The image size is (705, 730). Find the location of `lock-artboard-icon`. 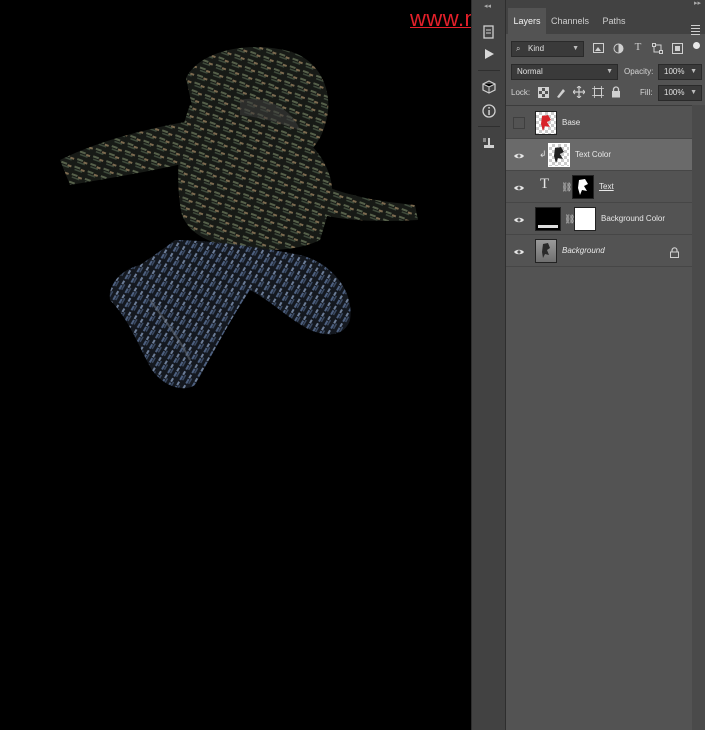

lock-artboard-icon is located at coordinates (598, 93).